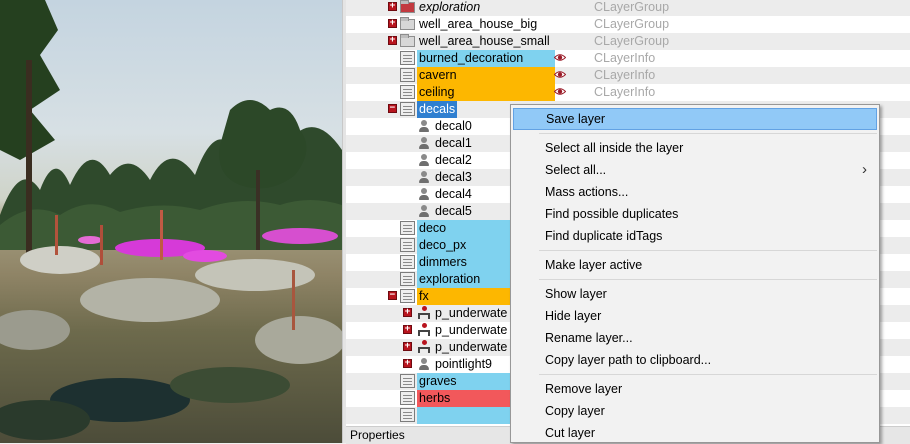 This screenshot has width=910, height=444. I want to click on menu-item-make-layer-active: Make layer active, so click(695, 265).